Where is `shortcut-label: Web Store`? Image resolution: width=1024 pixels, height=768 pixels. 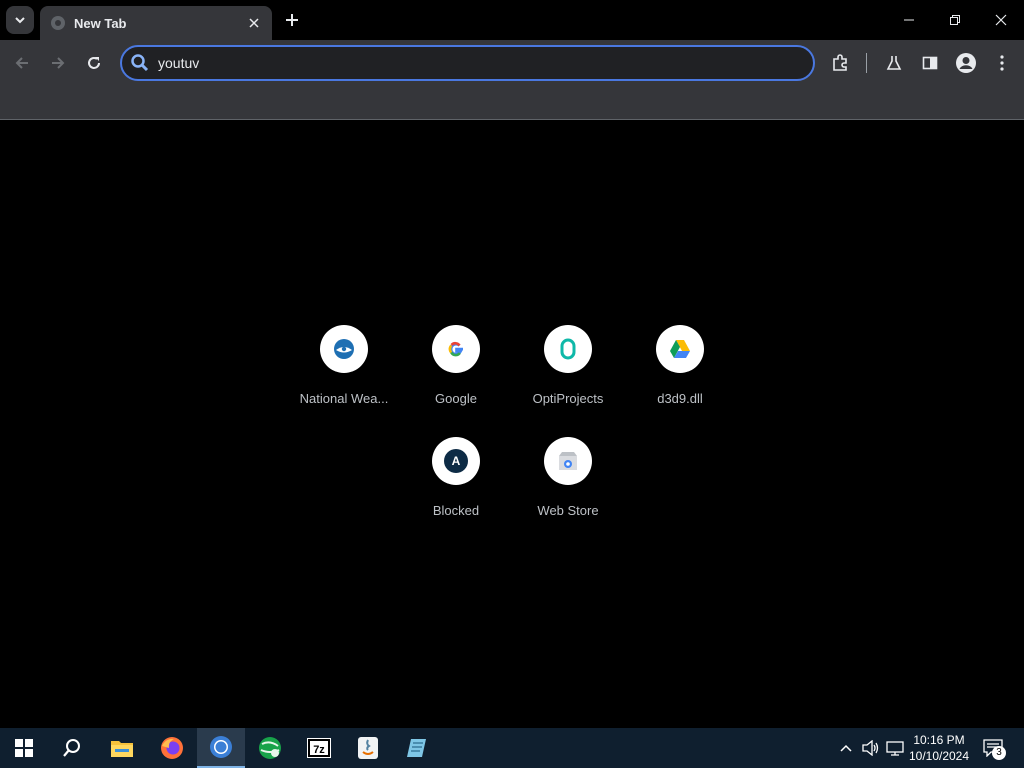
shortcut-label: Web Store is located at coordinates (568, 510).